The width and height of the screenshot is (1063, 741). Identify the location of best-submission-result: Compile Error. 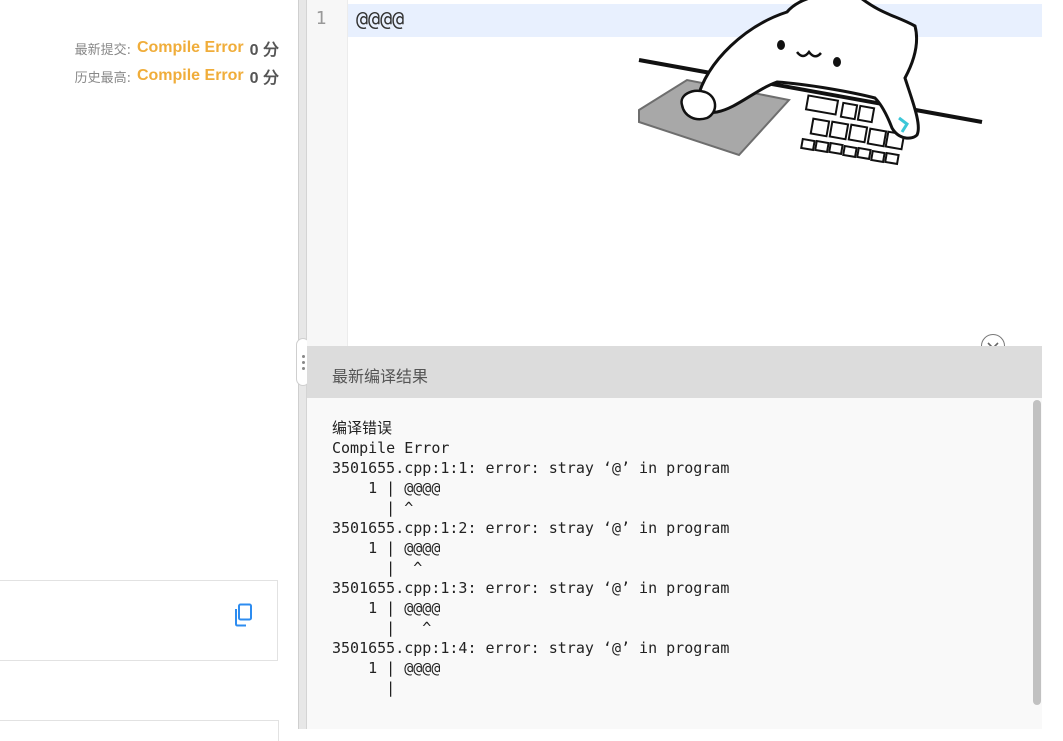
(190, 76).